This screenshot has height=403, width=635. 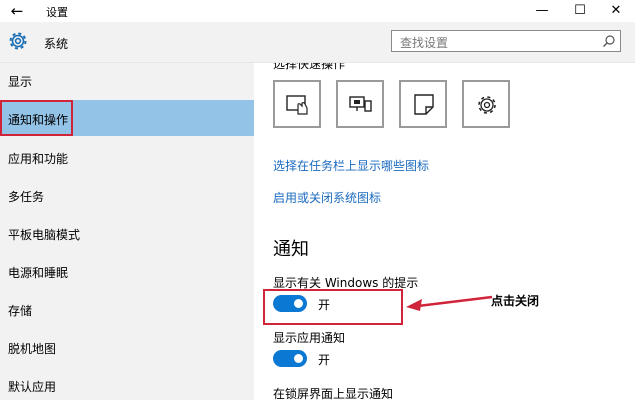 I want to click on quick-action-tile-settings, so click(x=486, y=104).